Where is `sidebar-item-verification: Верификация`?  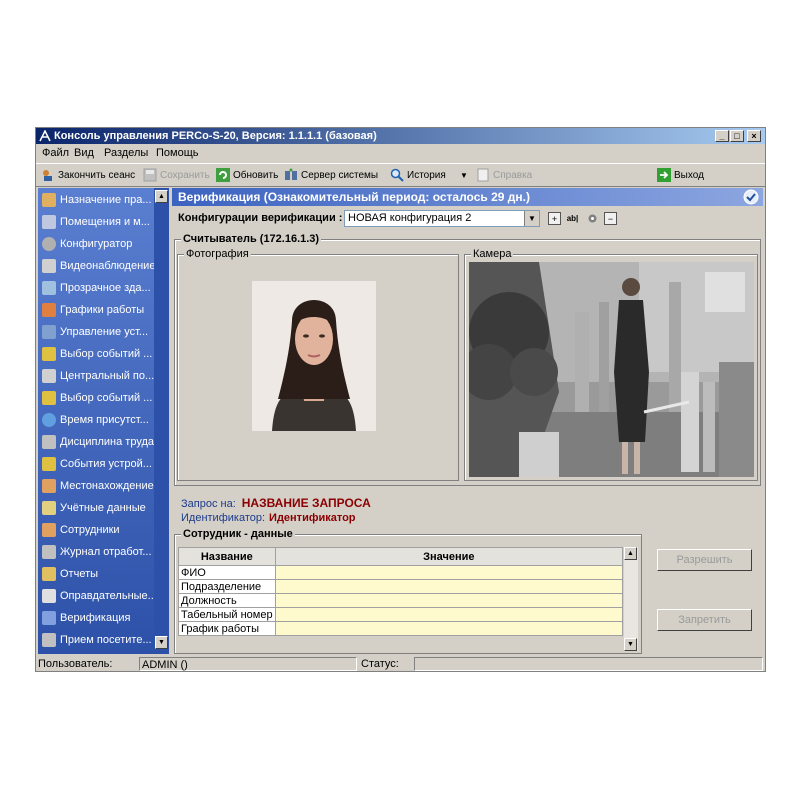
sidebar-item-verification: Верификация is located at coordinates (98, 618).